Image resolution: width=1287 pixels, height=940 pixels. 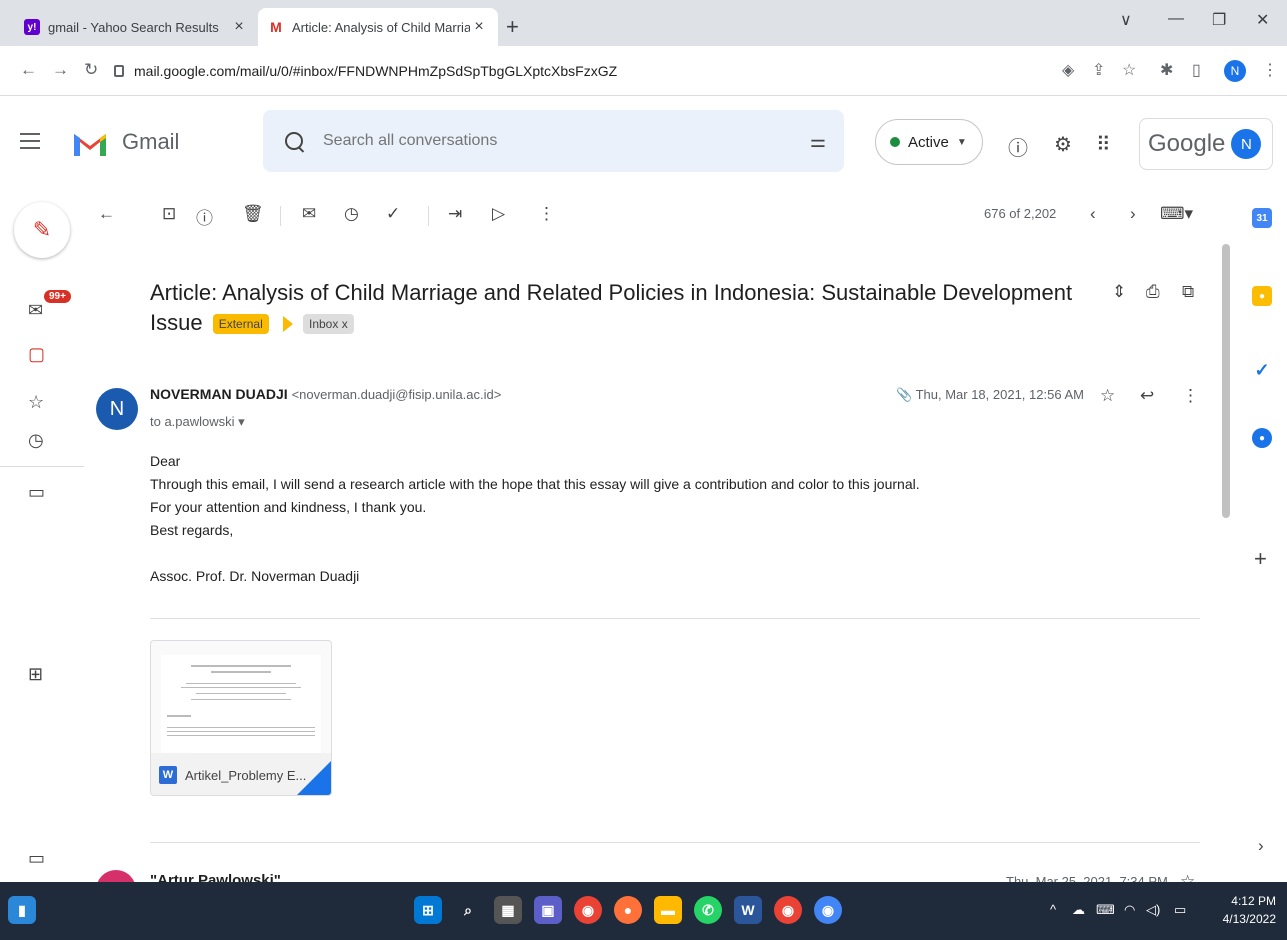 I want to click on search-options-icon: ⚌, so click(x=818, y=141).